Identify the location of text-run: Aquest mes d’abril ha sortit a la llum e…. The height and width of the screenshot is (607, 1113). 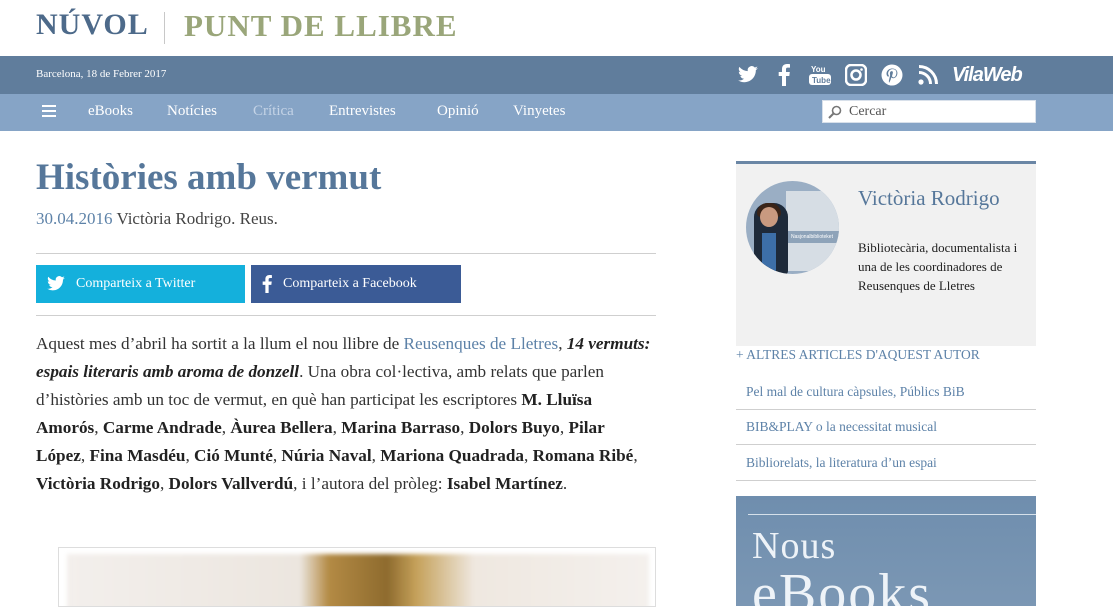
(220, 343).